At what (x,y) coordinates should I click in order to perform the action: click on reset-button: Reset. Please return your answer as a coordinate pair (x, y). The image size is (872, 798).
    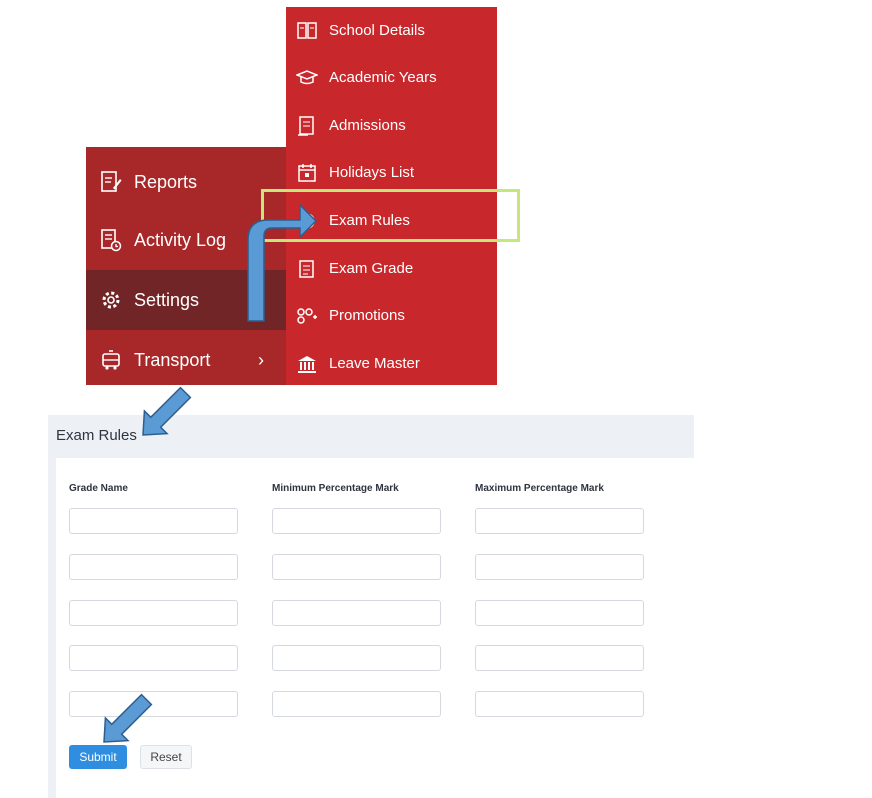
    Looking at the image, I should click on (166, 757).